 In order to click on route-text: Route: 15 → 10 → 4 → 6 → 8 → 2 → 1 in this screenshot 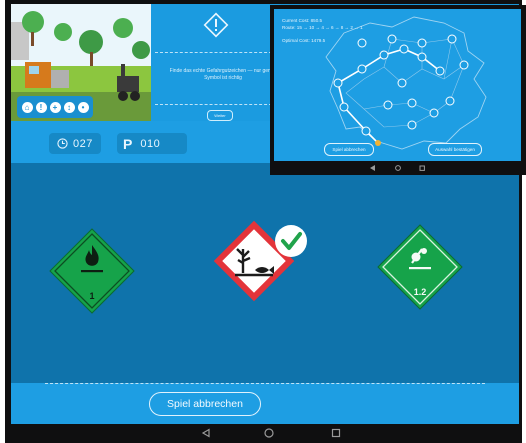, I will do `click(322, 27)`.